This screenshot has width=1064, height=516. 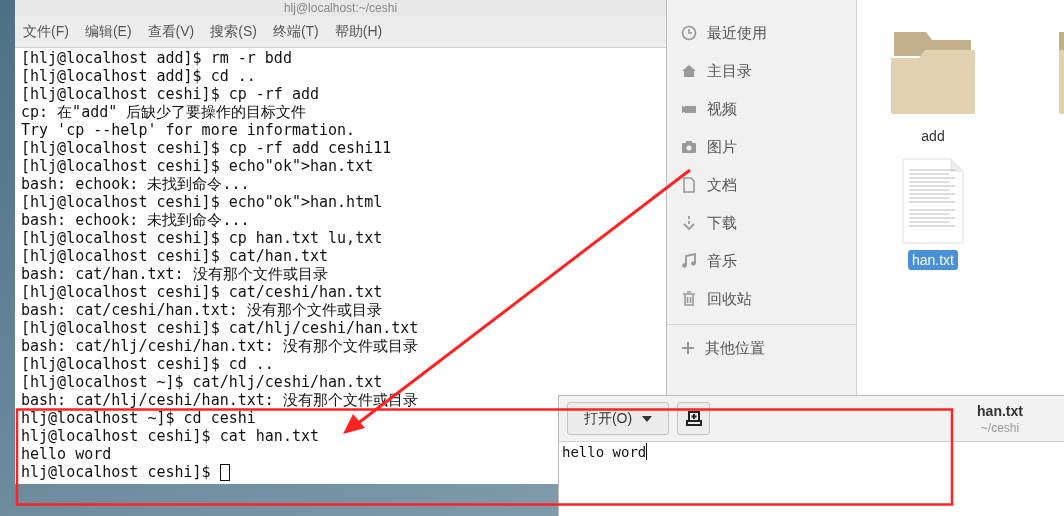 I want to click on menu-item: 搜索(S), so click(x=233, y=31).